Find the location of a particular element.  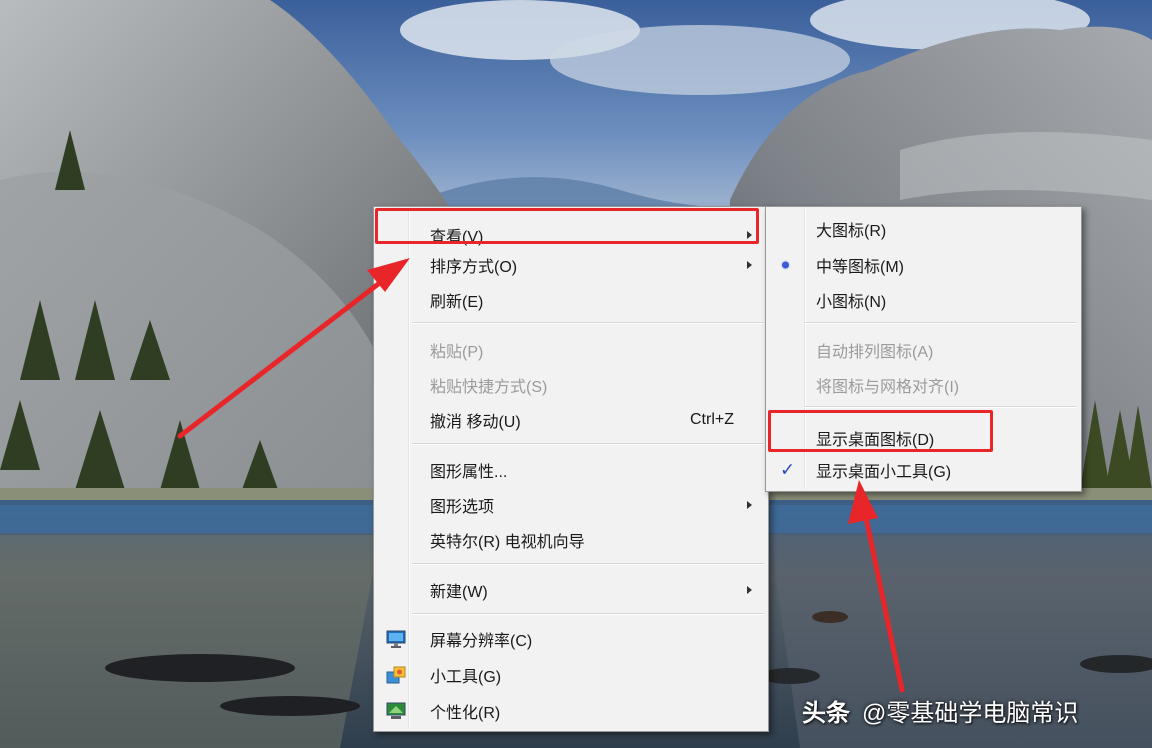

menu-item-screen-resolution: 屏幕分辨率(C) is located at coordinates (571, 639).